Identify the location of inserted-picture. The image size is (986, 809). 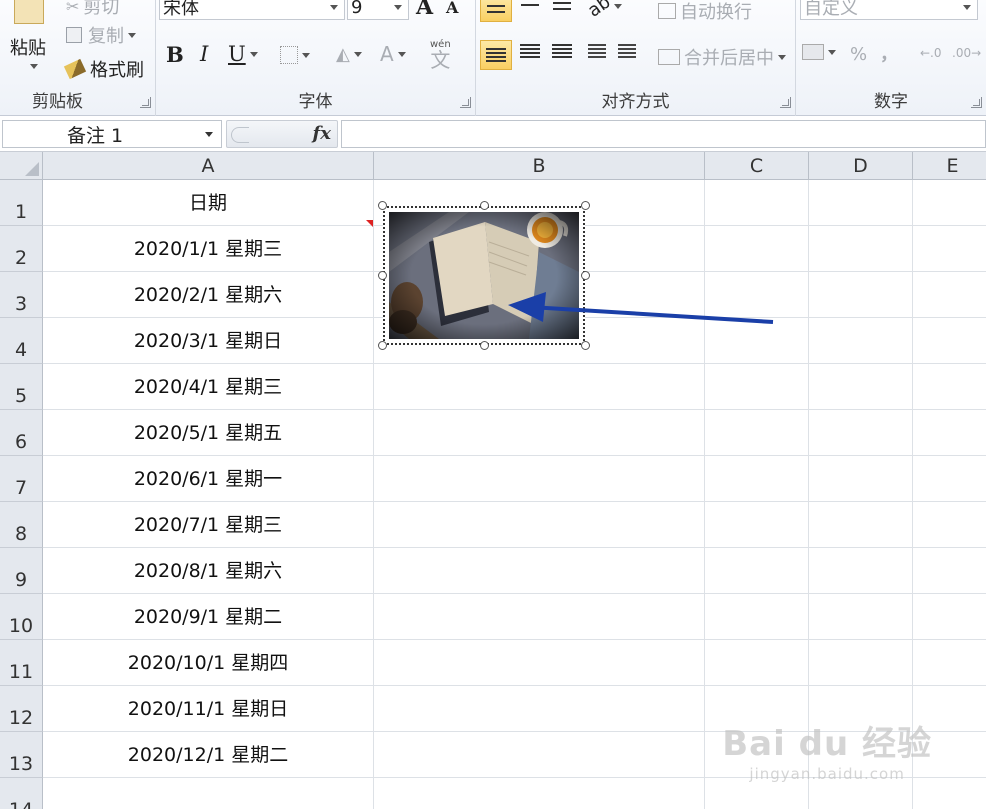
(484, 275).